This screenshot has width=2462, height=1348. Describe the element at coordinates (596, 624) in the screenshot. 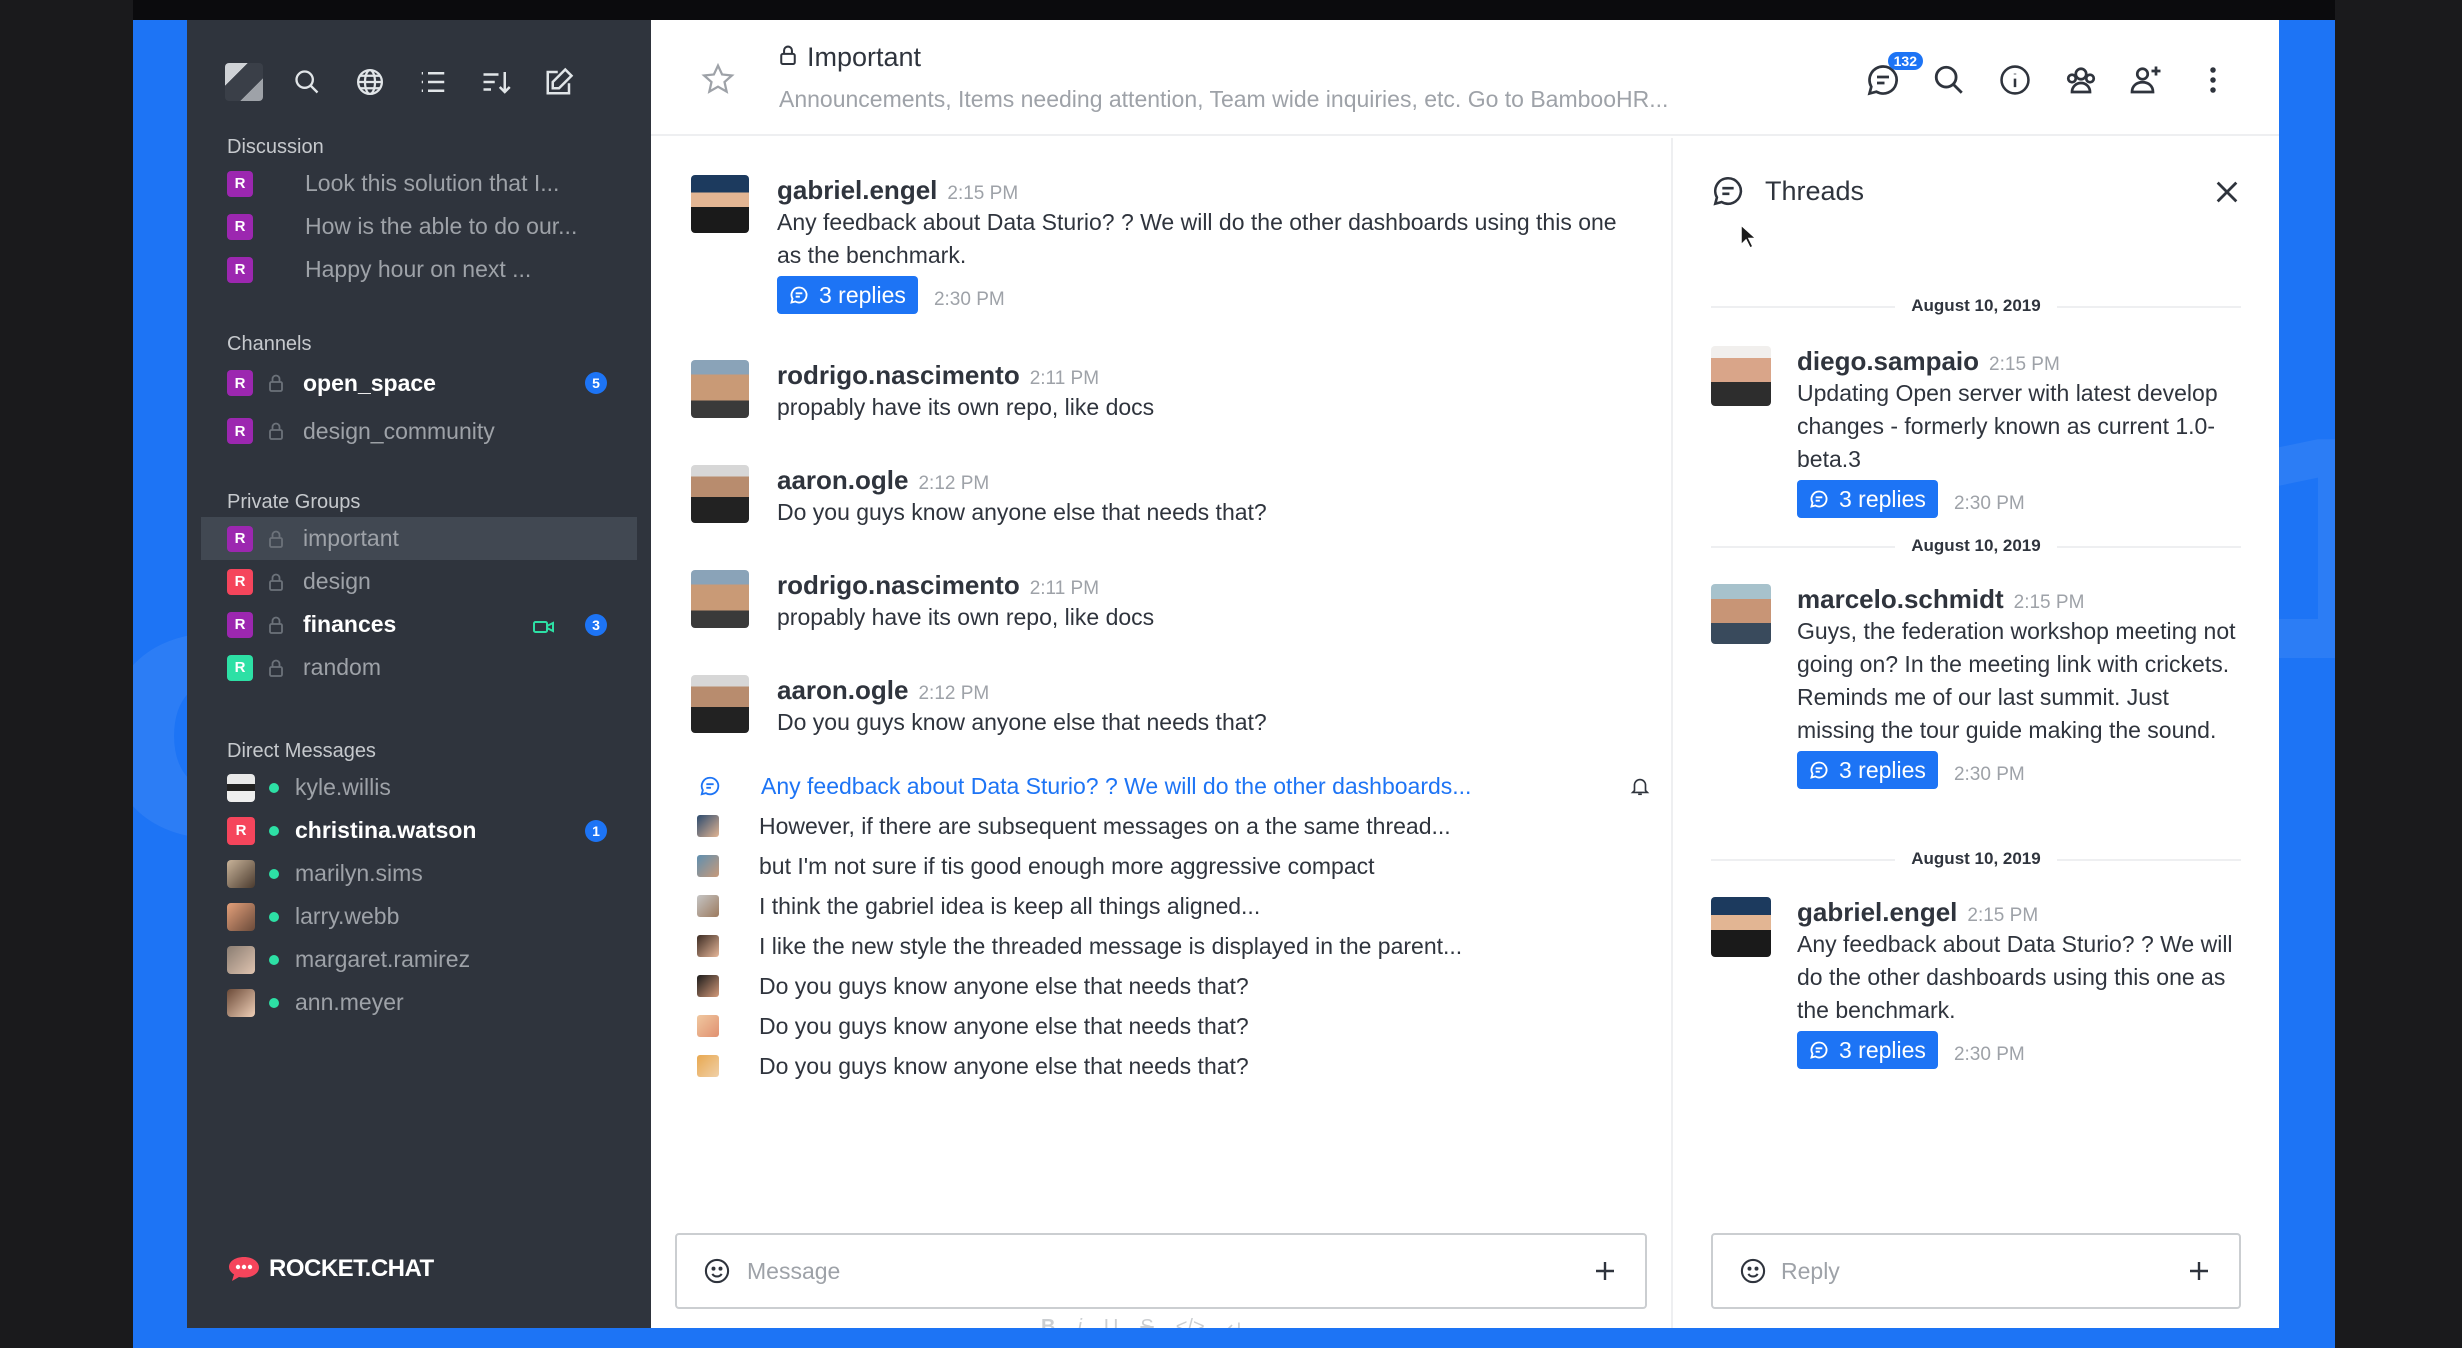

I see `unread-badge: 3` at that location.